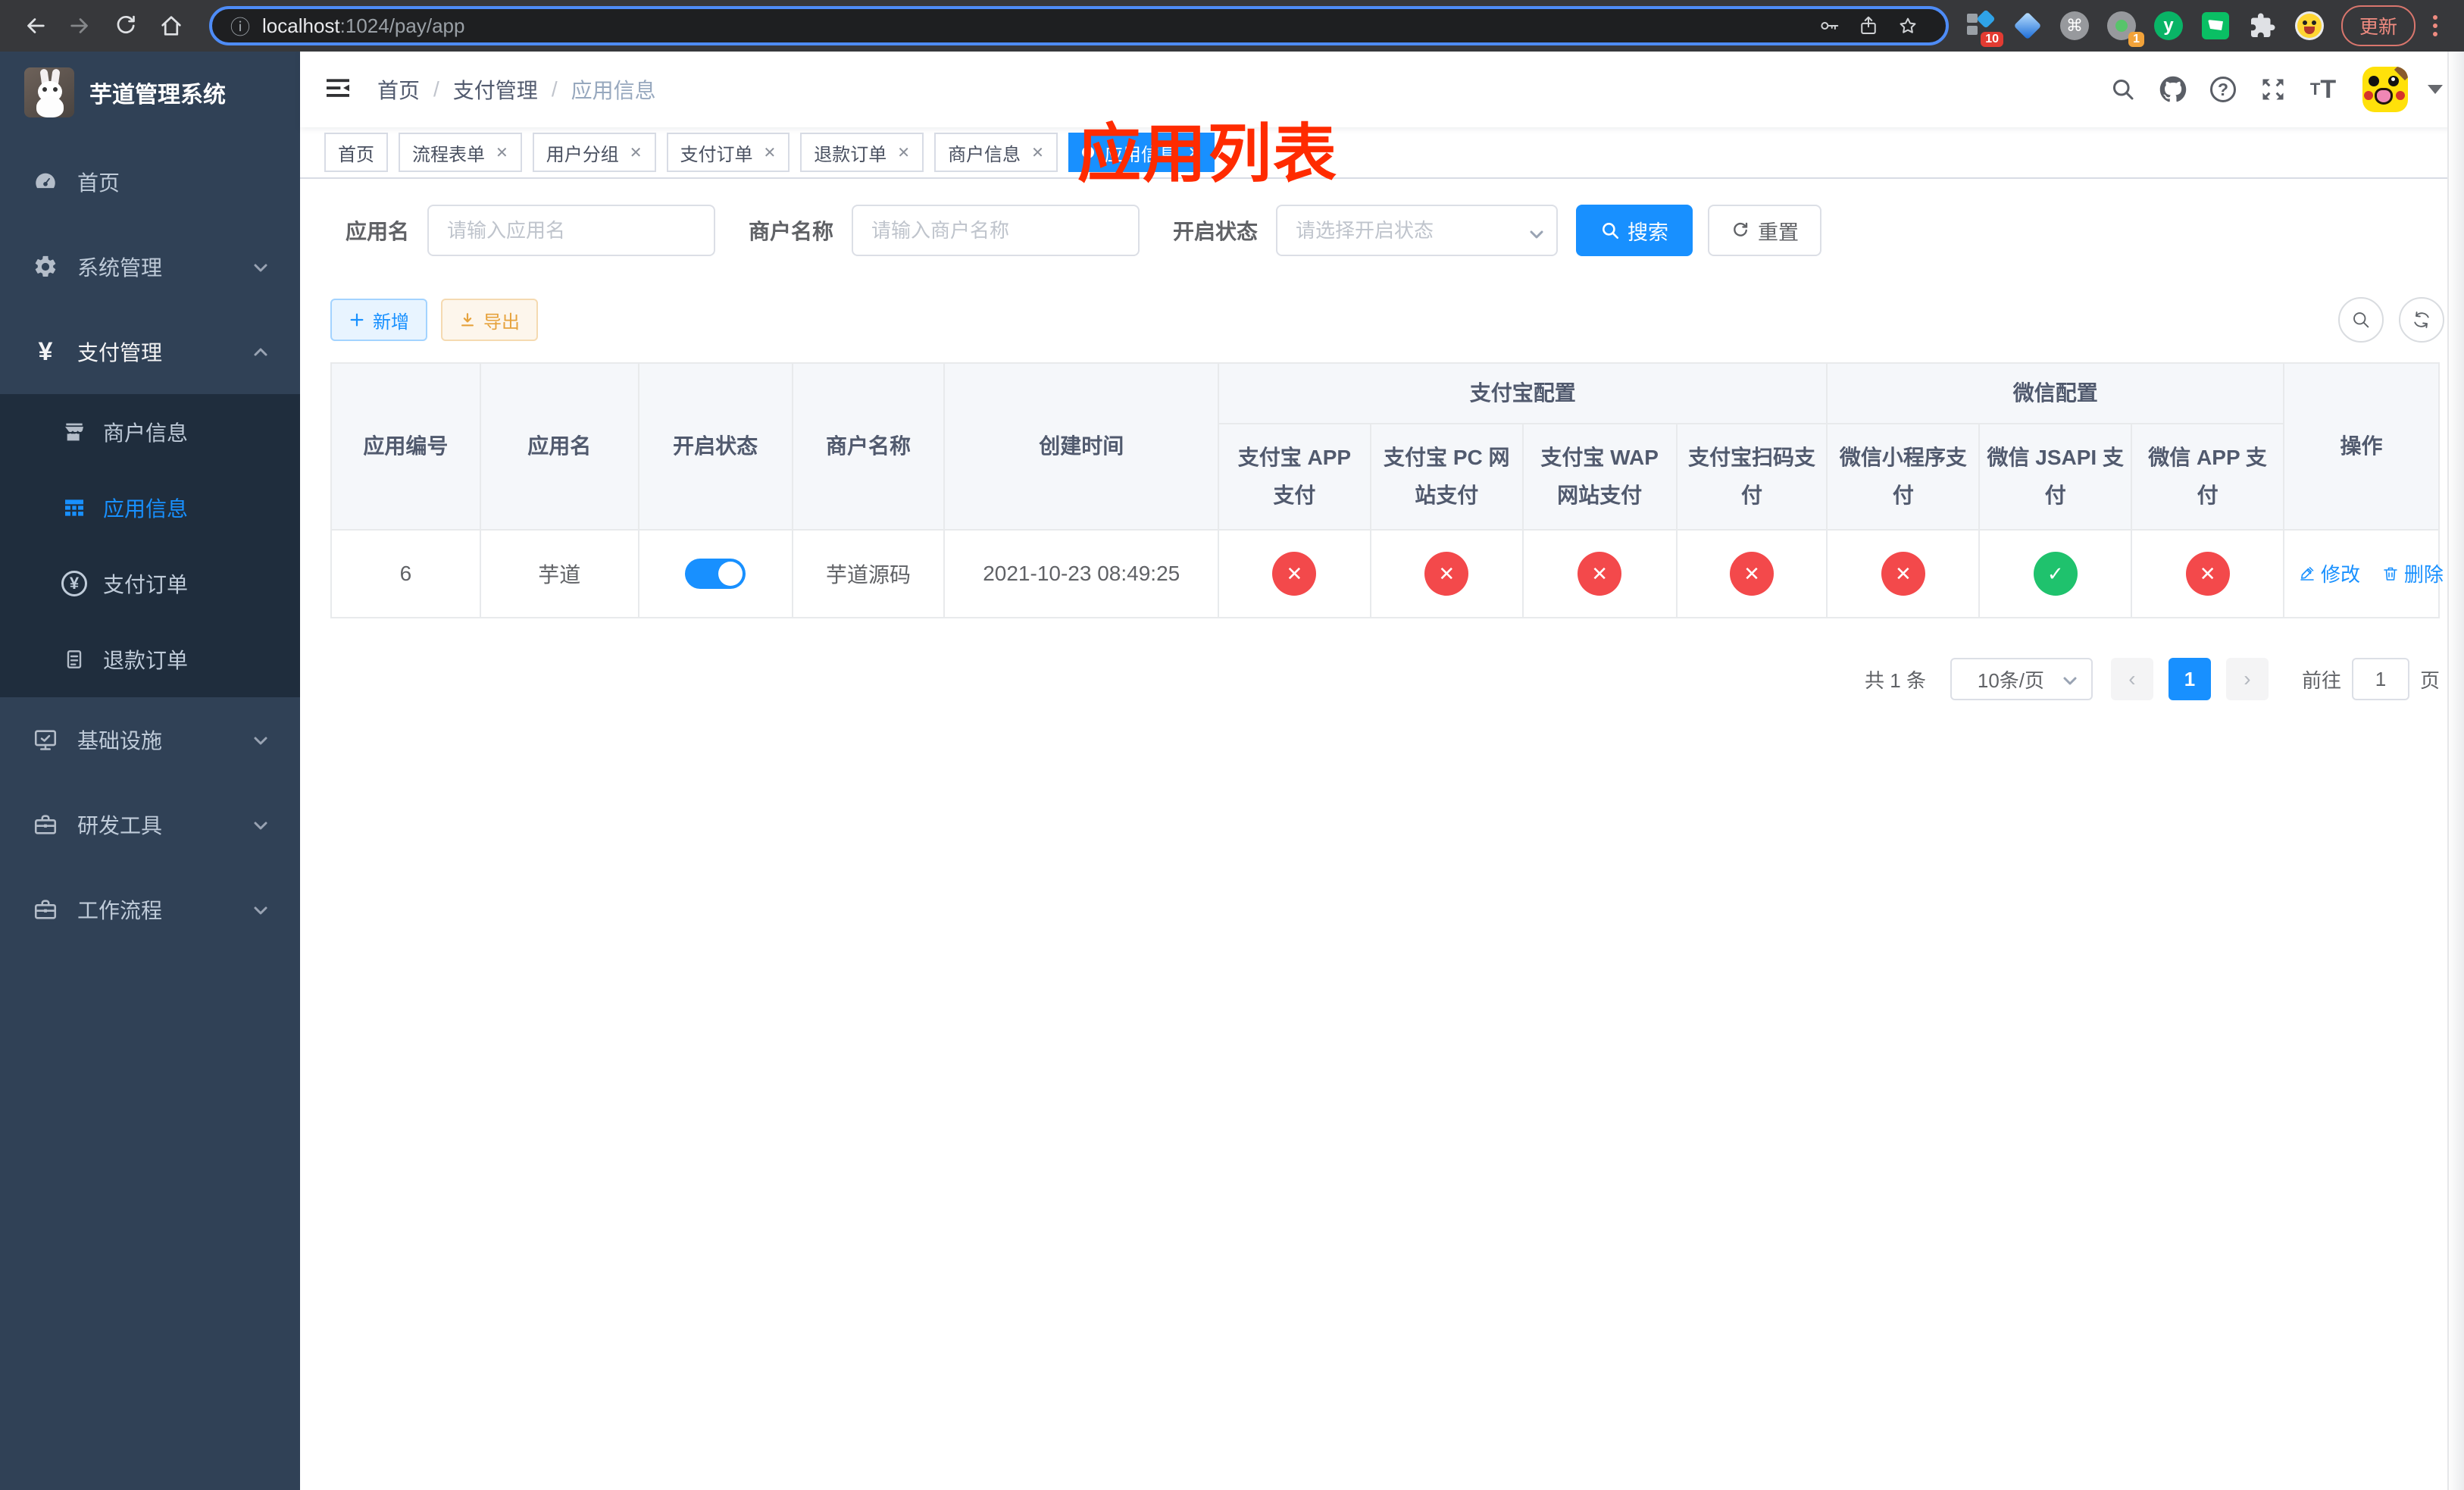 The height and width of the screenshot is (1490, 2464). What do you see at coordinates (150, 432) in the screenshot?
I see `sidebar-item-merchant-info: 商户信息` at bounding box center [150, 432].